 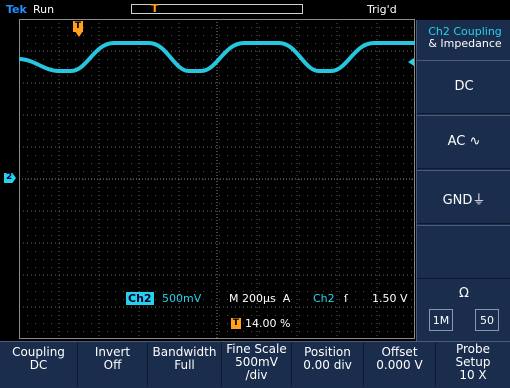 I want to click on dc-coupling-button: DC, so click(x=463, y=87).